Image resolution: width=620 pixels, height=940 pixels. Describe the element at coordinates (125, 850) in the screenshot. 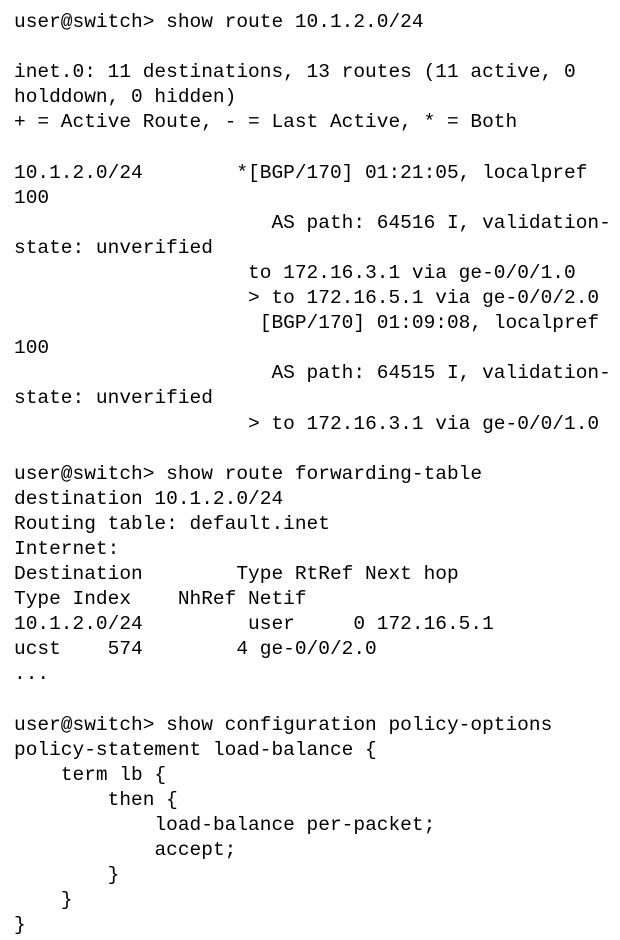

I see `config-action-accept: accept;` at that location.